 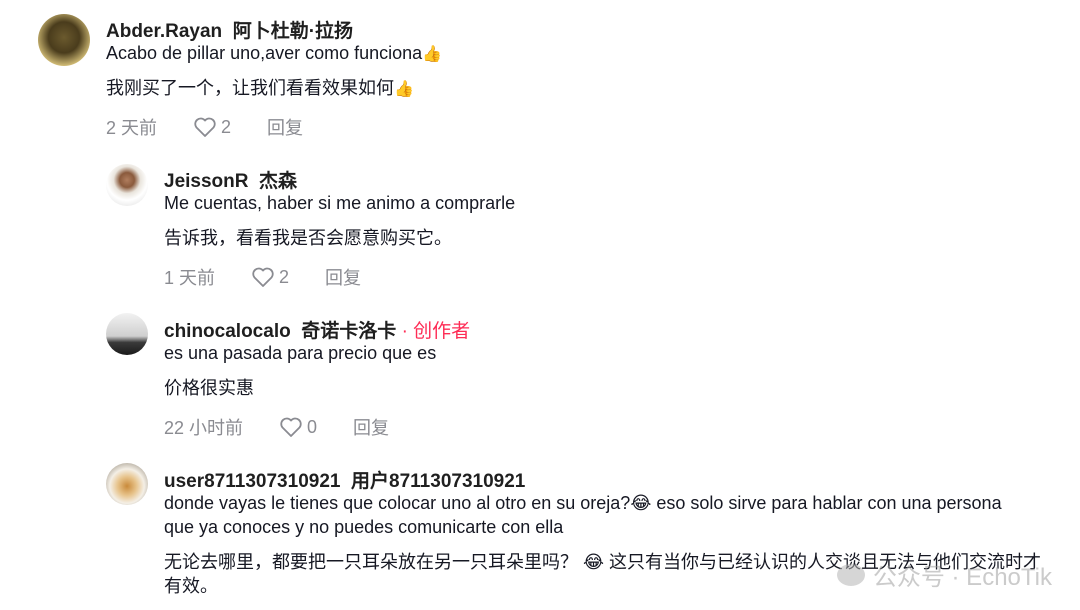 What do you see at coordinates (349, 331) in the screenshot?
I see `username-translation: 奇诺卡洛卡` at bounding box center [349, 331].